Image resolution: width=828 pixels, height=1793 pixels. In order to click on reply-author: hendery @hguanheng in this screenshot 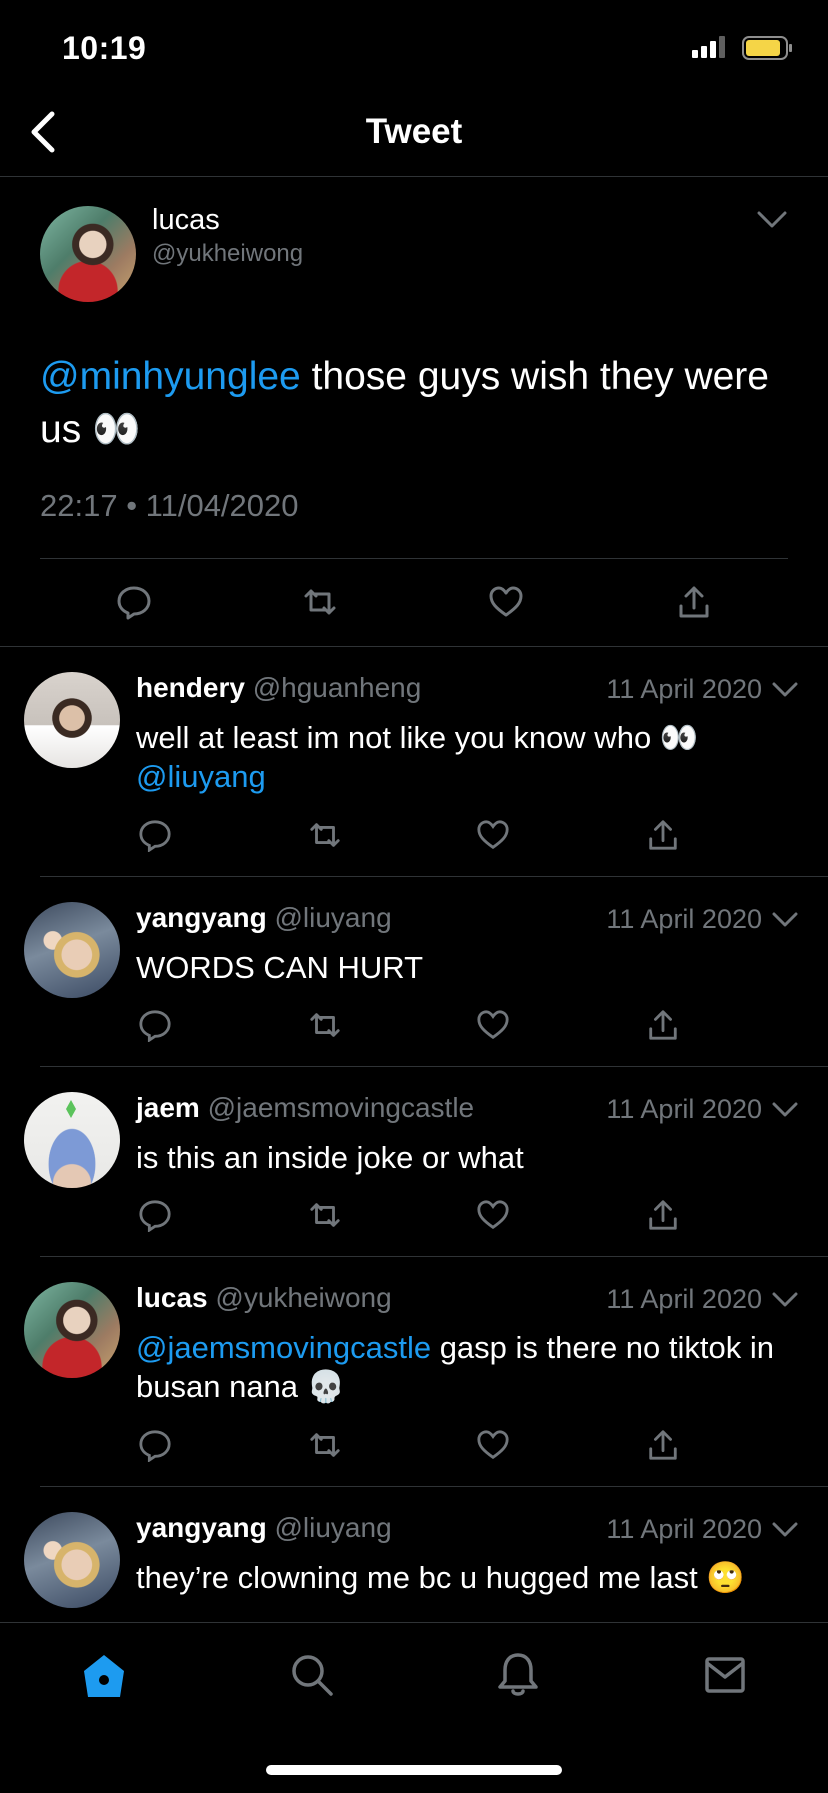, I will do `click(278, 688)`.